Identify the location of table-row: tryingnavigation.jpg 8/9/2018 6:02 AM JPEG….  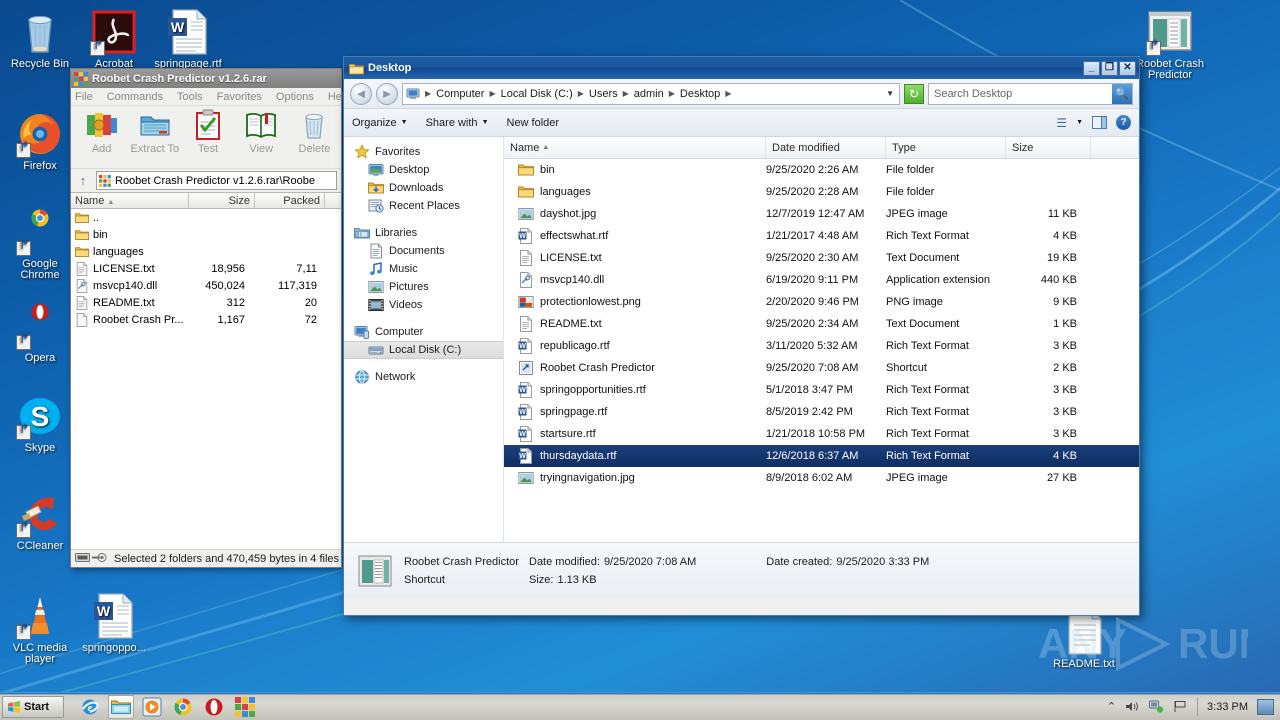
(821, 478).